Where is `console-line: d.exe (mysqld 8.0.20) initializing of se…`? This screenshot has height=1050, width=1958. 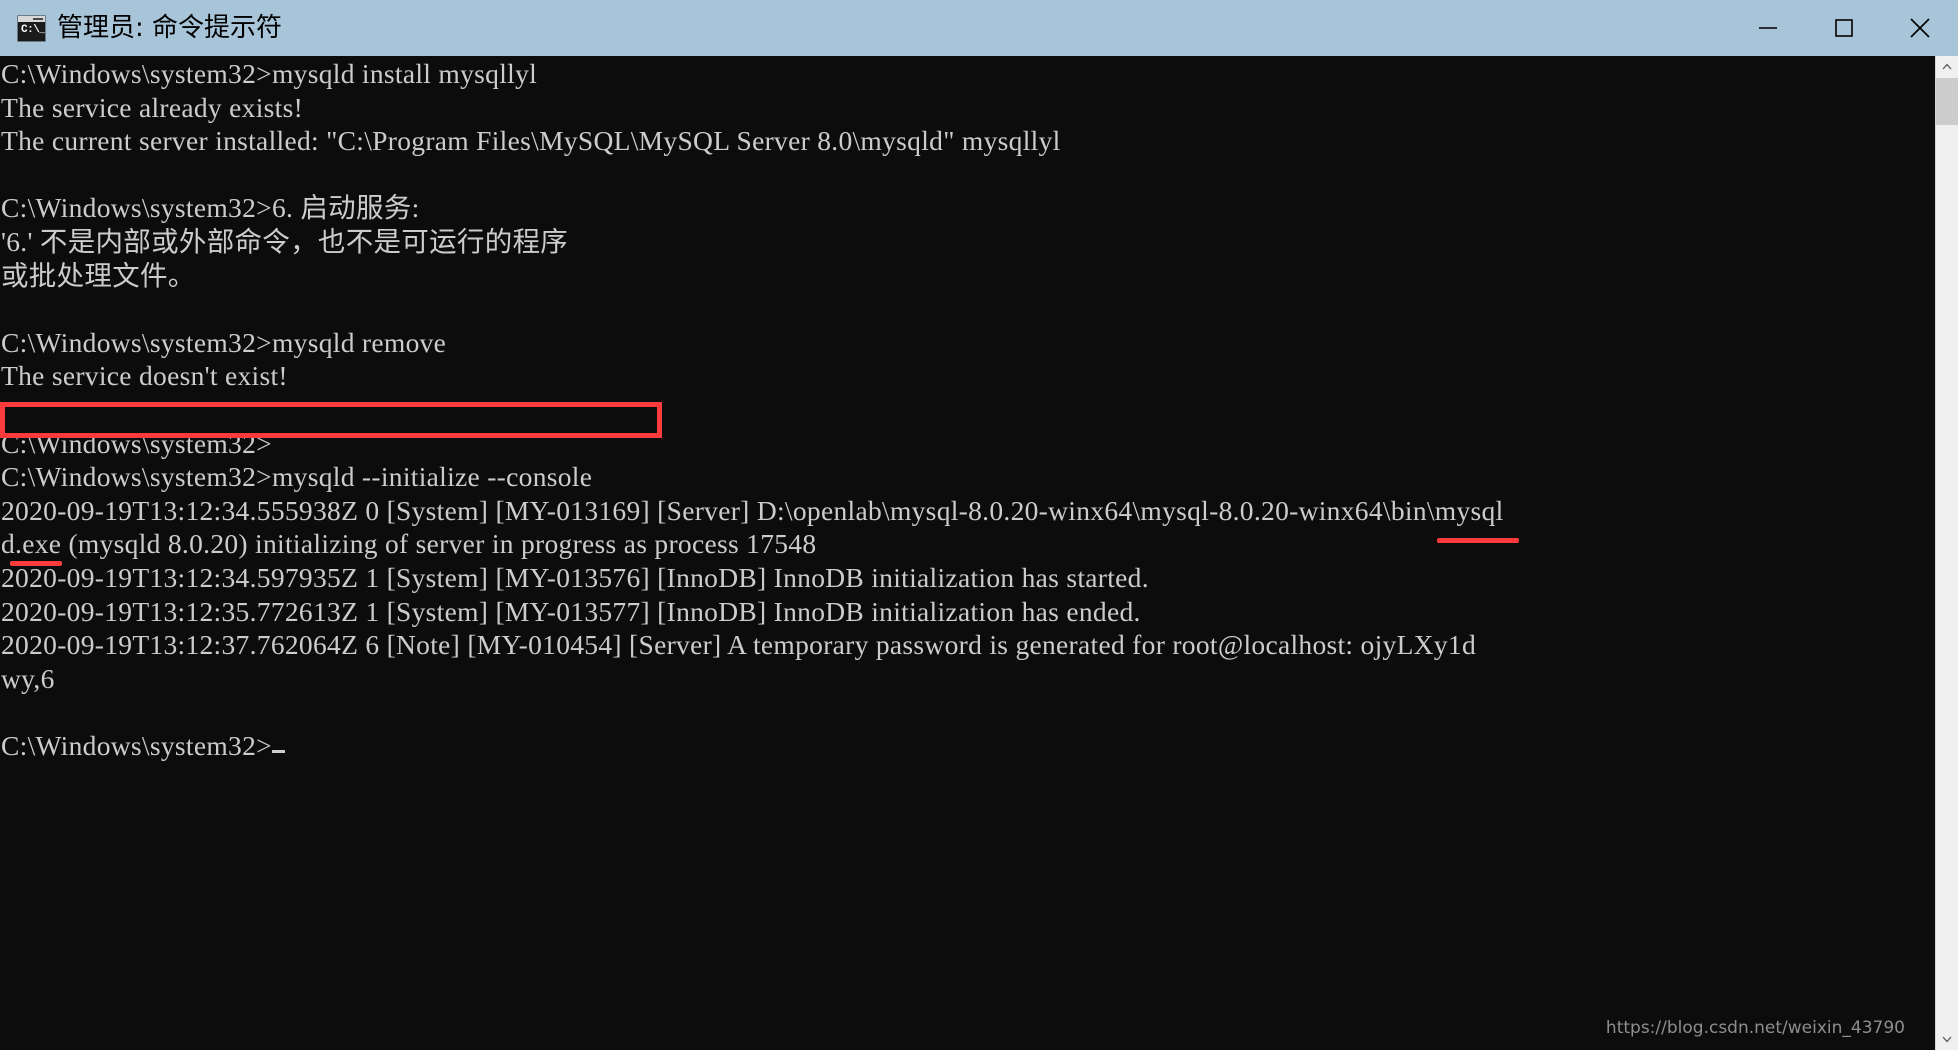 console-line: d.exe (mysqld 8.0.20) initializing of se… is located at coordinates (409, 544).